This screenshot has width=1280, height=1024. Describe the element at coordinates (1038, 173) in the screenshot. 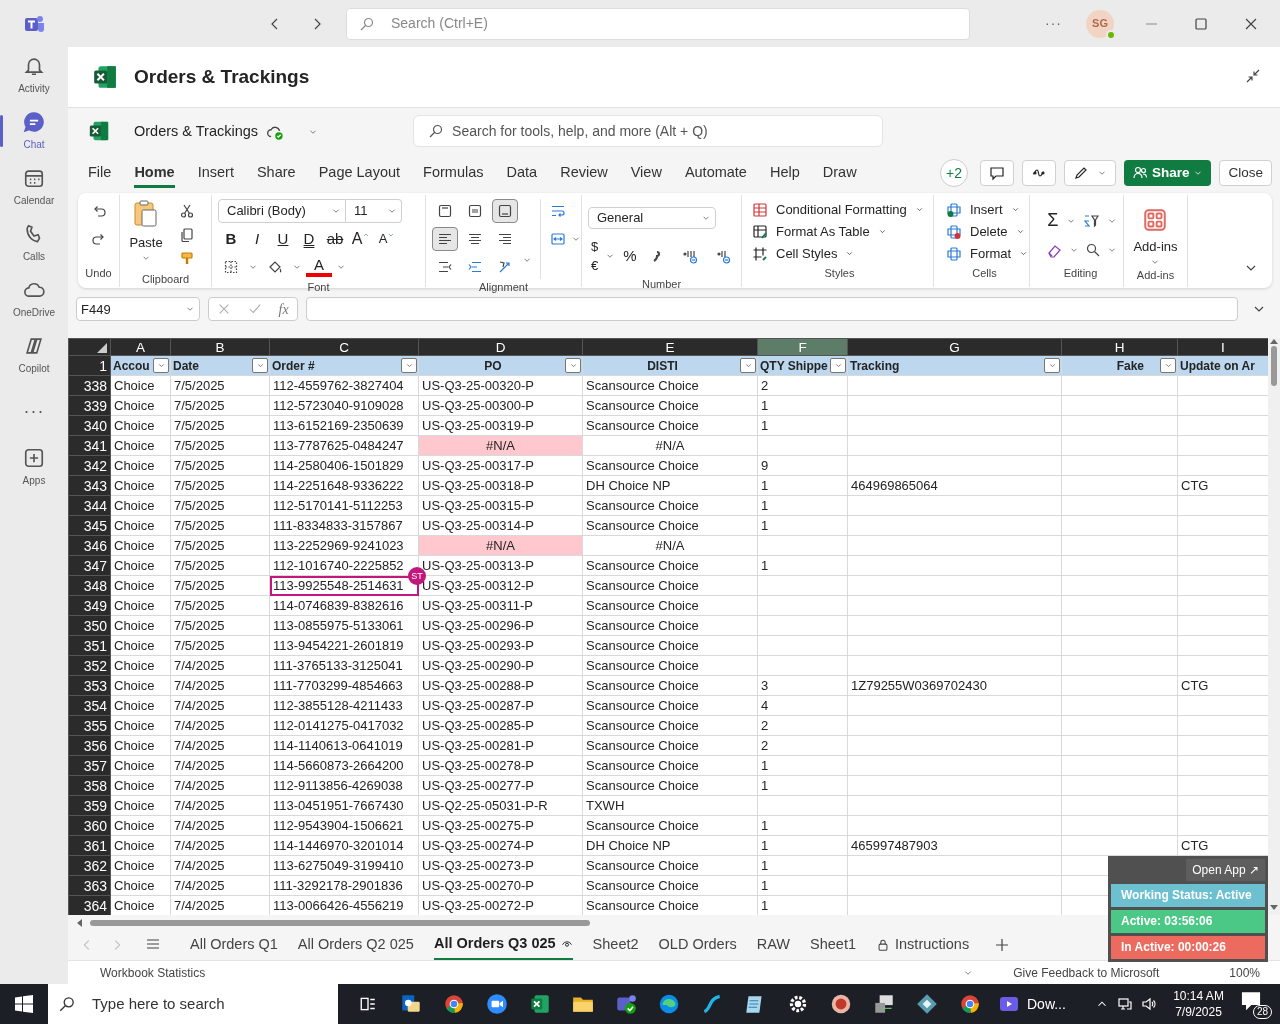

I see `activity-button` at that location.